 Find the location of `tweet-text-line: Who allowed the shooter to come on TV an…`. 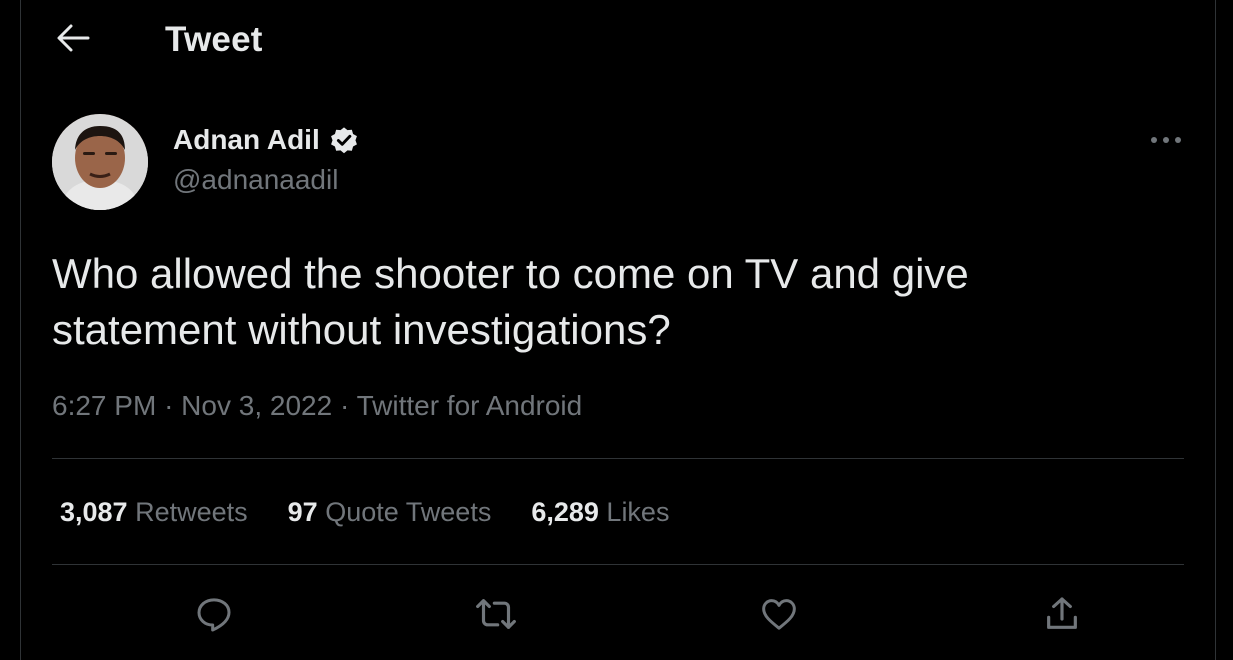

tweet-text-line: Who allowed the shooter to come on TV an… is located at coordinates (510, 273).